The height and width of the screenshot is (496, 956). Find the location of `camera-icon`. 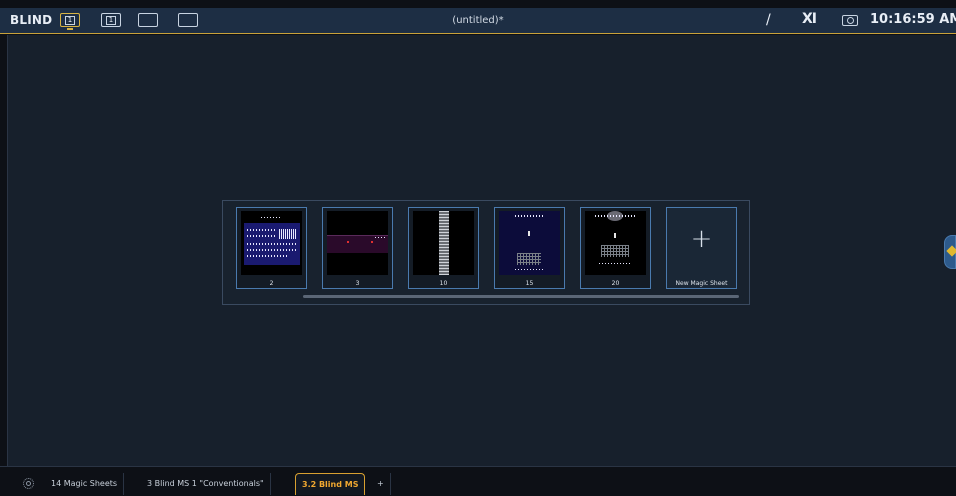

camera-icon is located at coordinates (850, 20).